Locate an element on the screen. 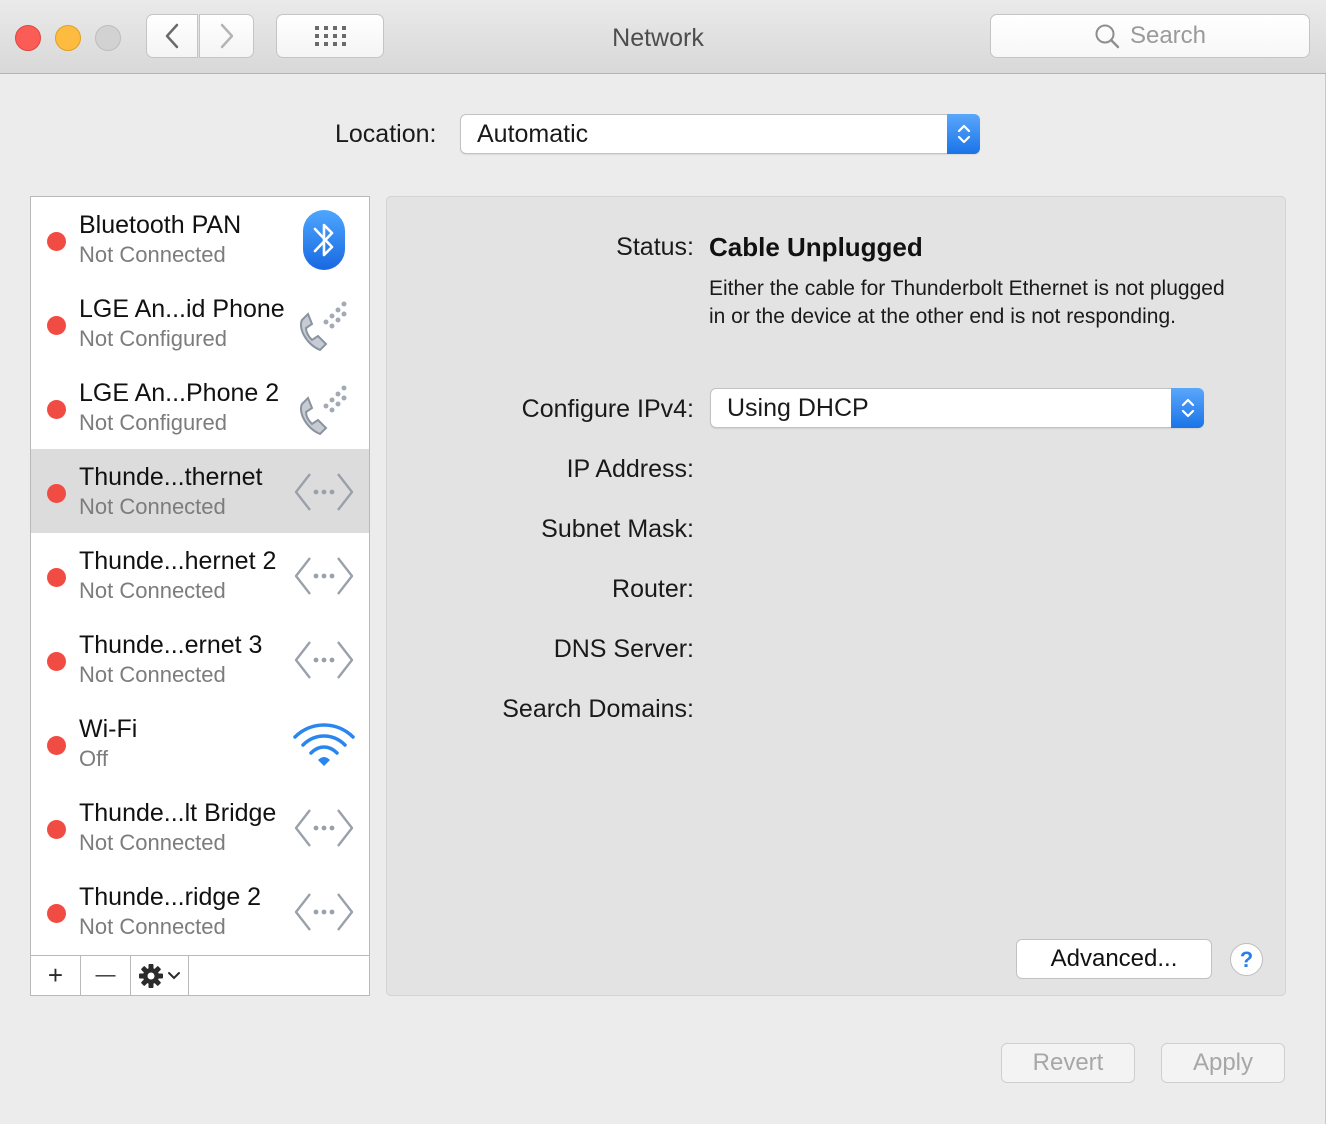 The width and height of the screenshot is (1330, 1124). plus-icon: + is located at coordinates (55, 975).